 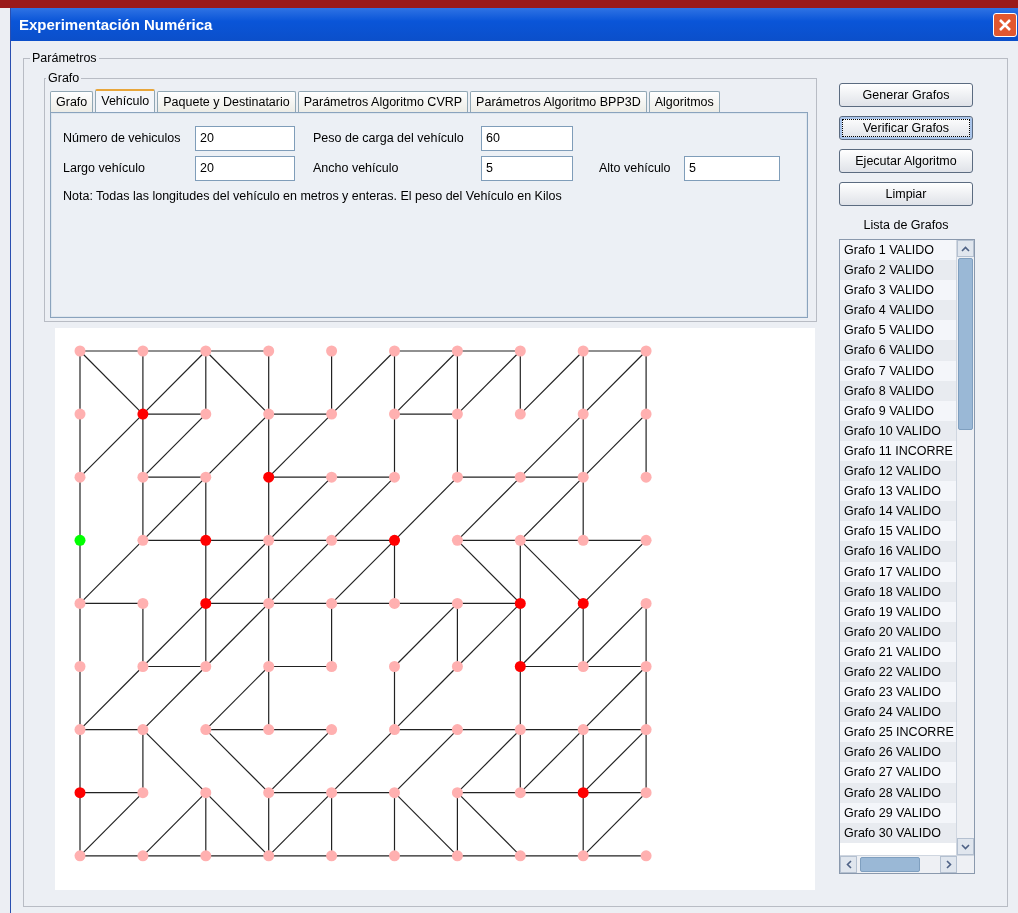 What do you see at coordinates (898, 290) in the screenshot?
I see `list-item: Grafo 3 VALIDO` at bounding box center [898, 290].